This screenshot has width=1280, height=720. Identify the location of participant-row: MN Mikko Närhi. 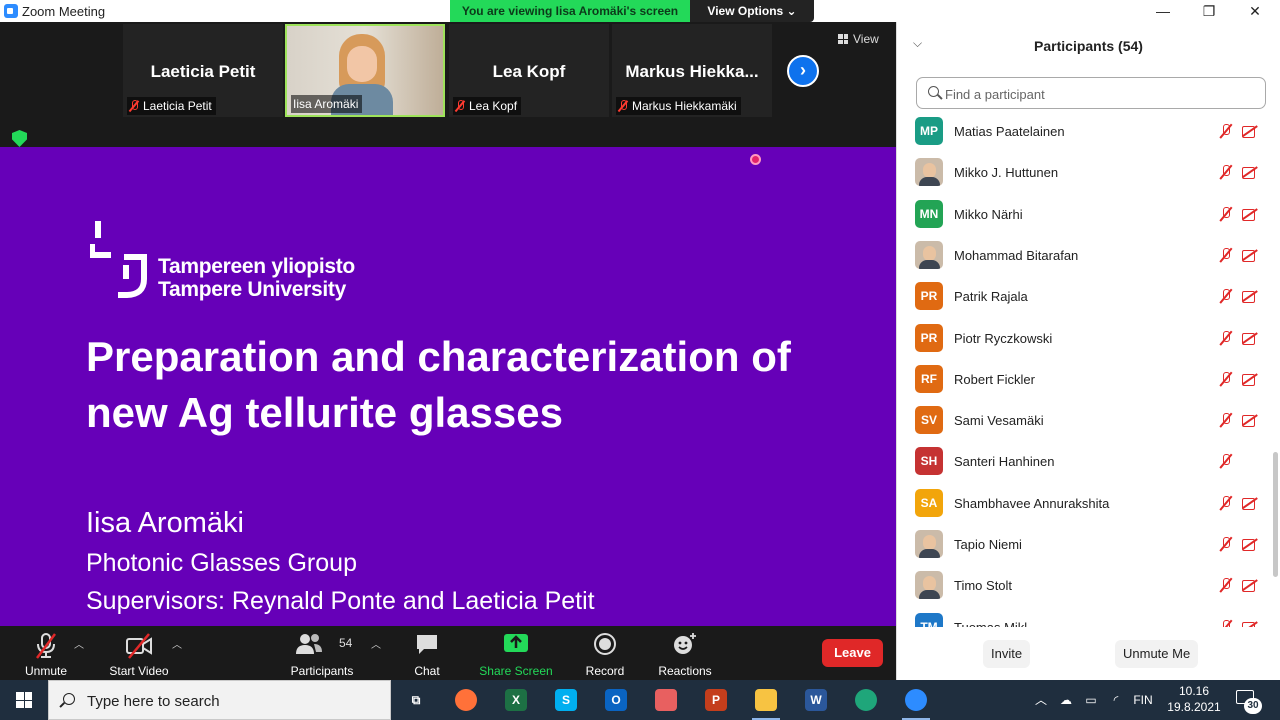
(1085, 215).